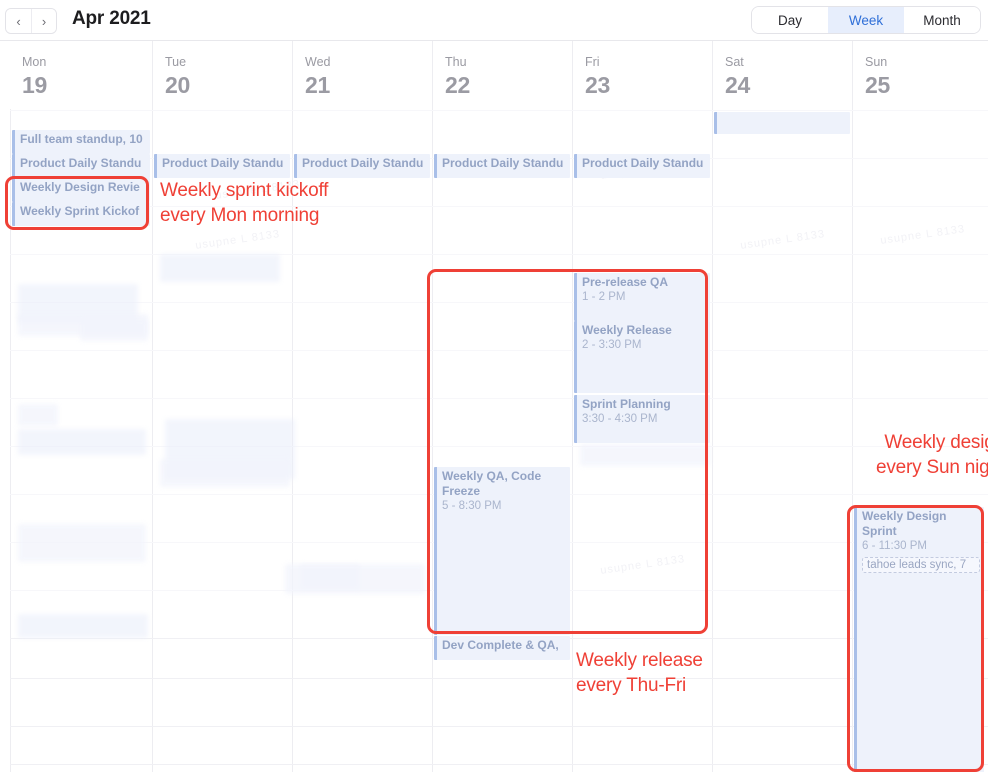 The width and height of the screenshot is (988, 772). I want to click on event-chip-tahoe-leads-sync: tahoe leads sync, 7, so click(921, 565).